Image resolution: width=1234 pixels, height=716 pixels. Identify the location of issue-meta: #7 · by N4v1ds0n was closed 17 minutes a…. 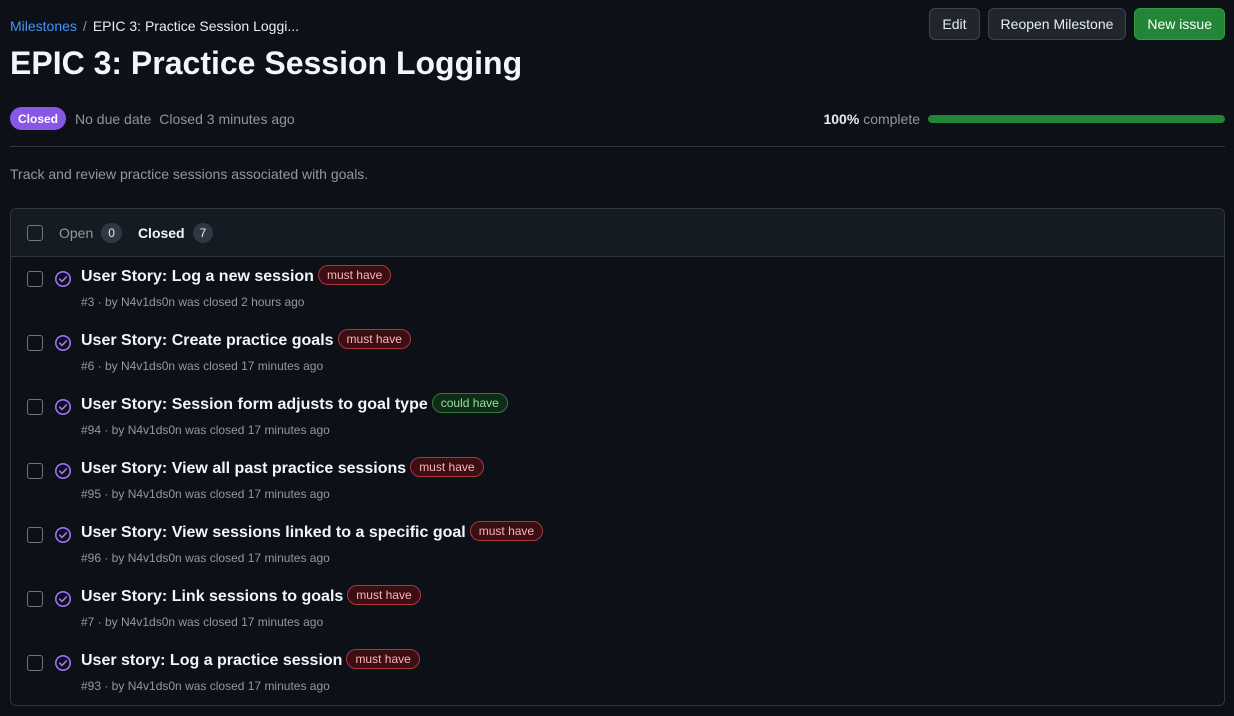
(202, 622).